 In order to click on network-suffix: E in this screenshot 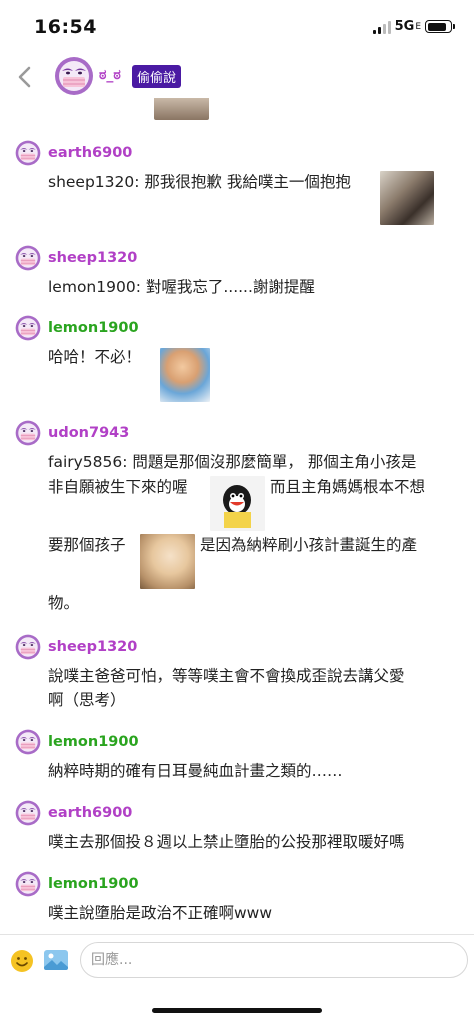, I will do `click(418, 26)`.